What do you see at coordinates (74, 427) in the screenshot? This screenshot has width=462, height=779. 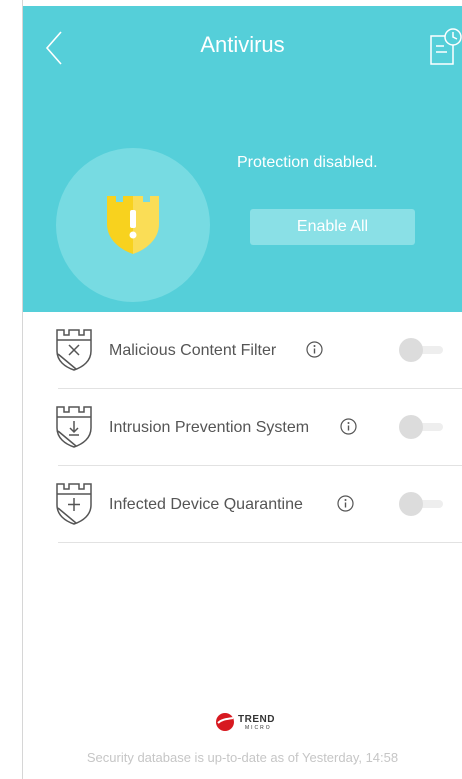 I see `shield-download-icon` at bounding box center [74, 427].